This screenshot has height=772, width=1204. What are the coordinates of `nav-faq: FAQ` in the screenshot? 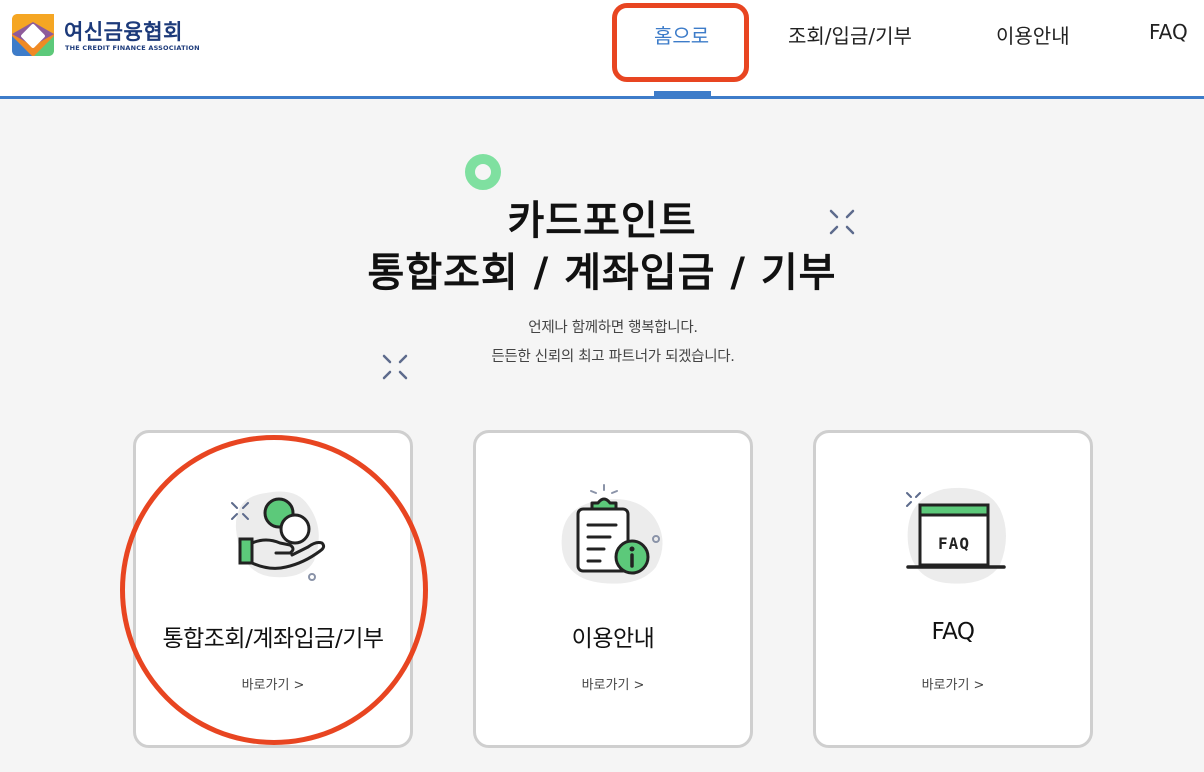 It's located at (1168, 32).